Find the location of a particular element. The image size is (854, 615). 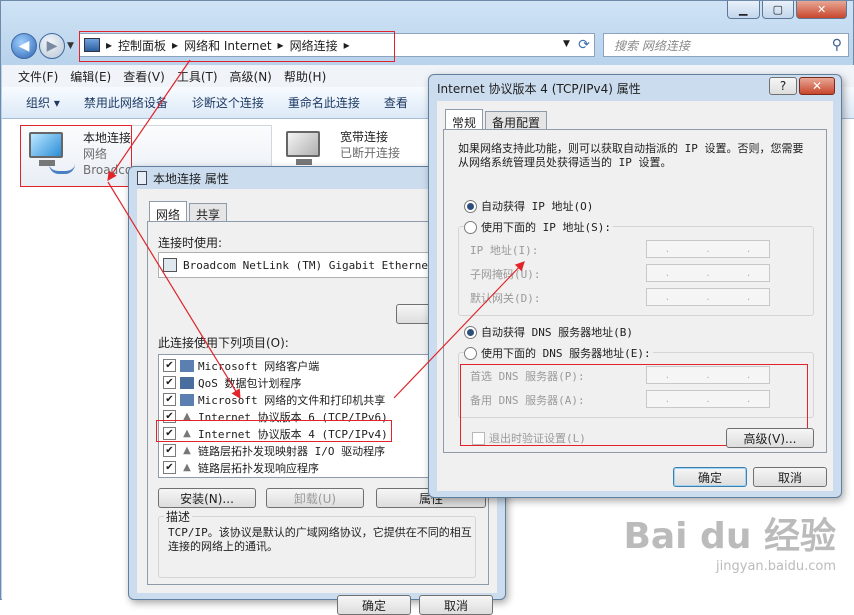

disable-device-button: 禁用此网络设备 is located at coordinates (128, 102).